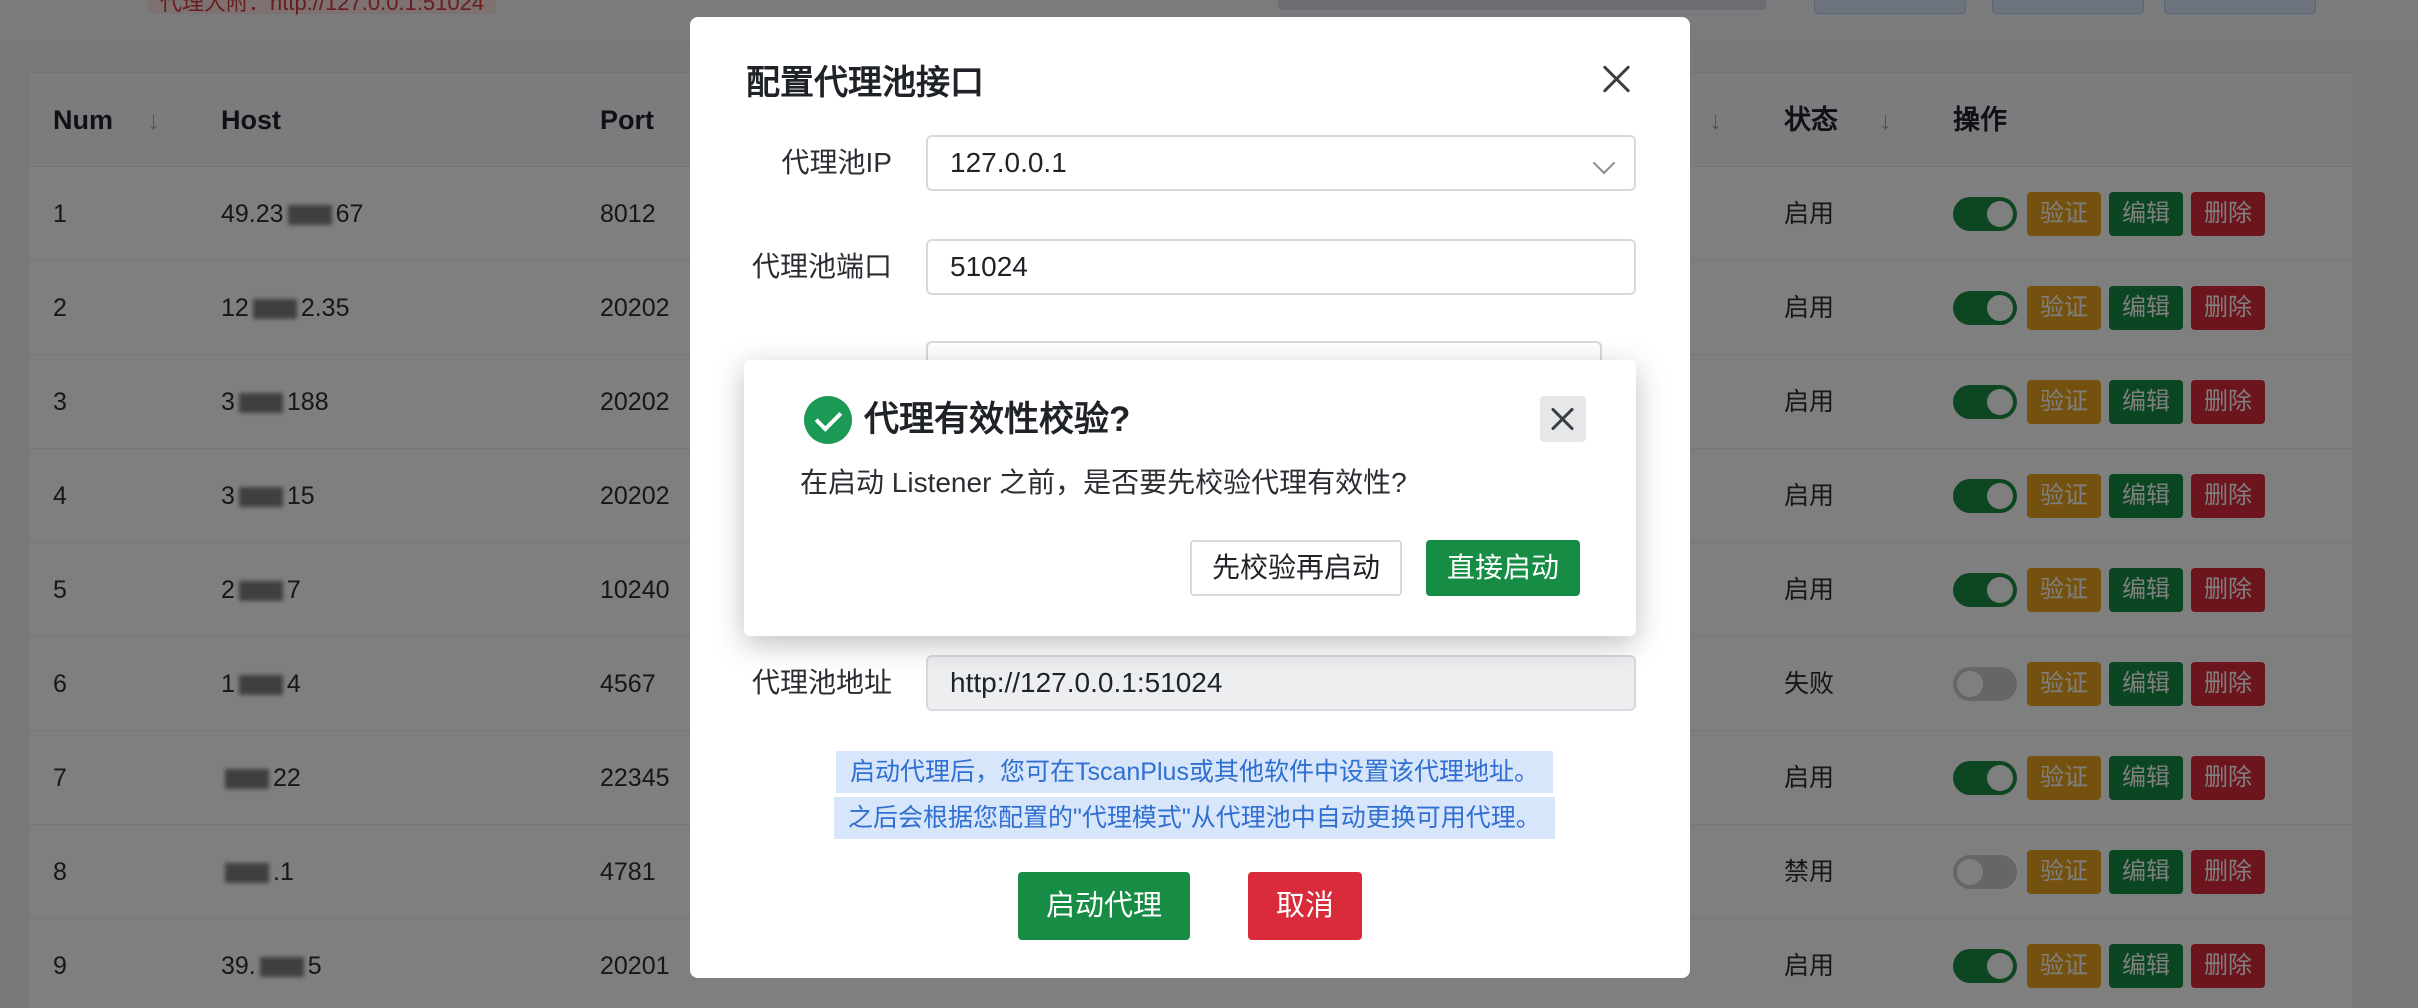 The image size is (2418, 1008). I want to click on proxy-ip-label: 代理池IP, so click(836, 162).